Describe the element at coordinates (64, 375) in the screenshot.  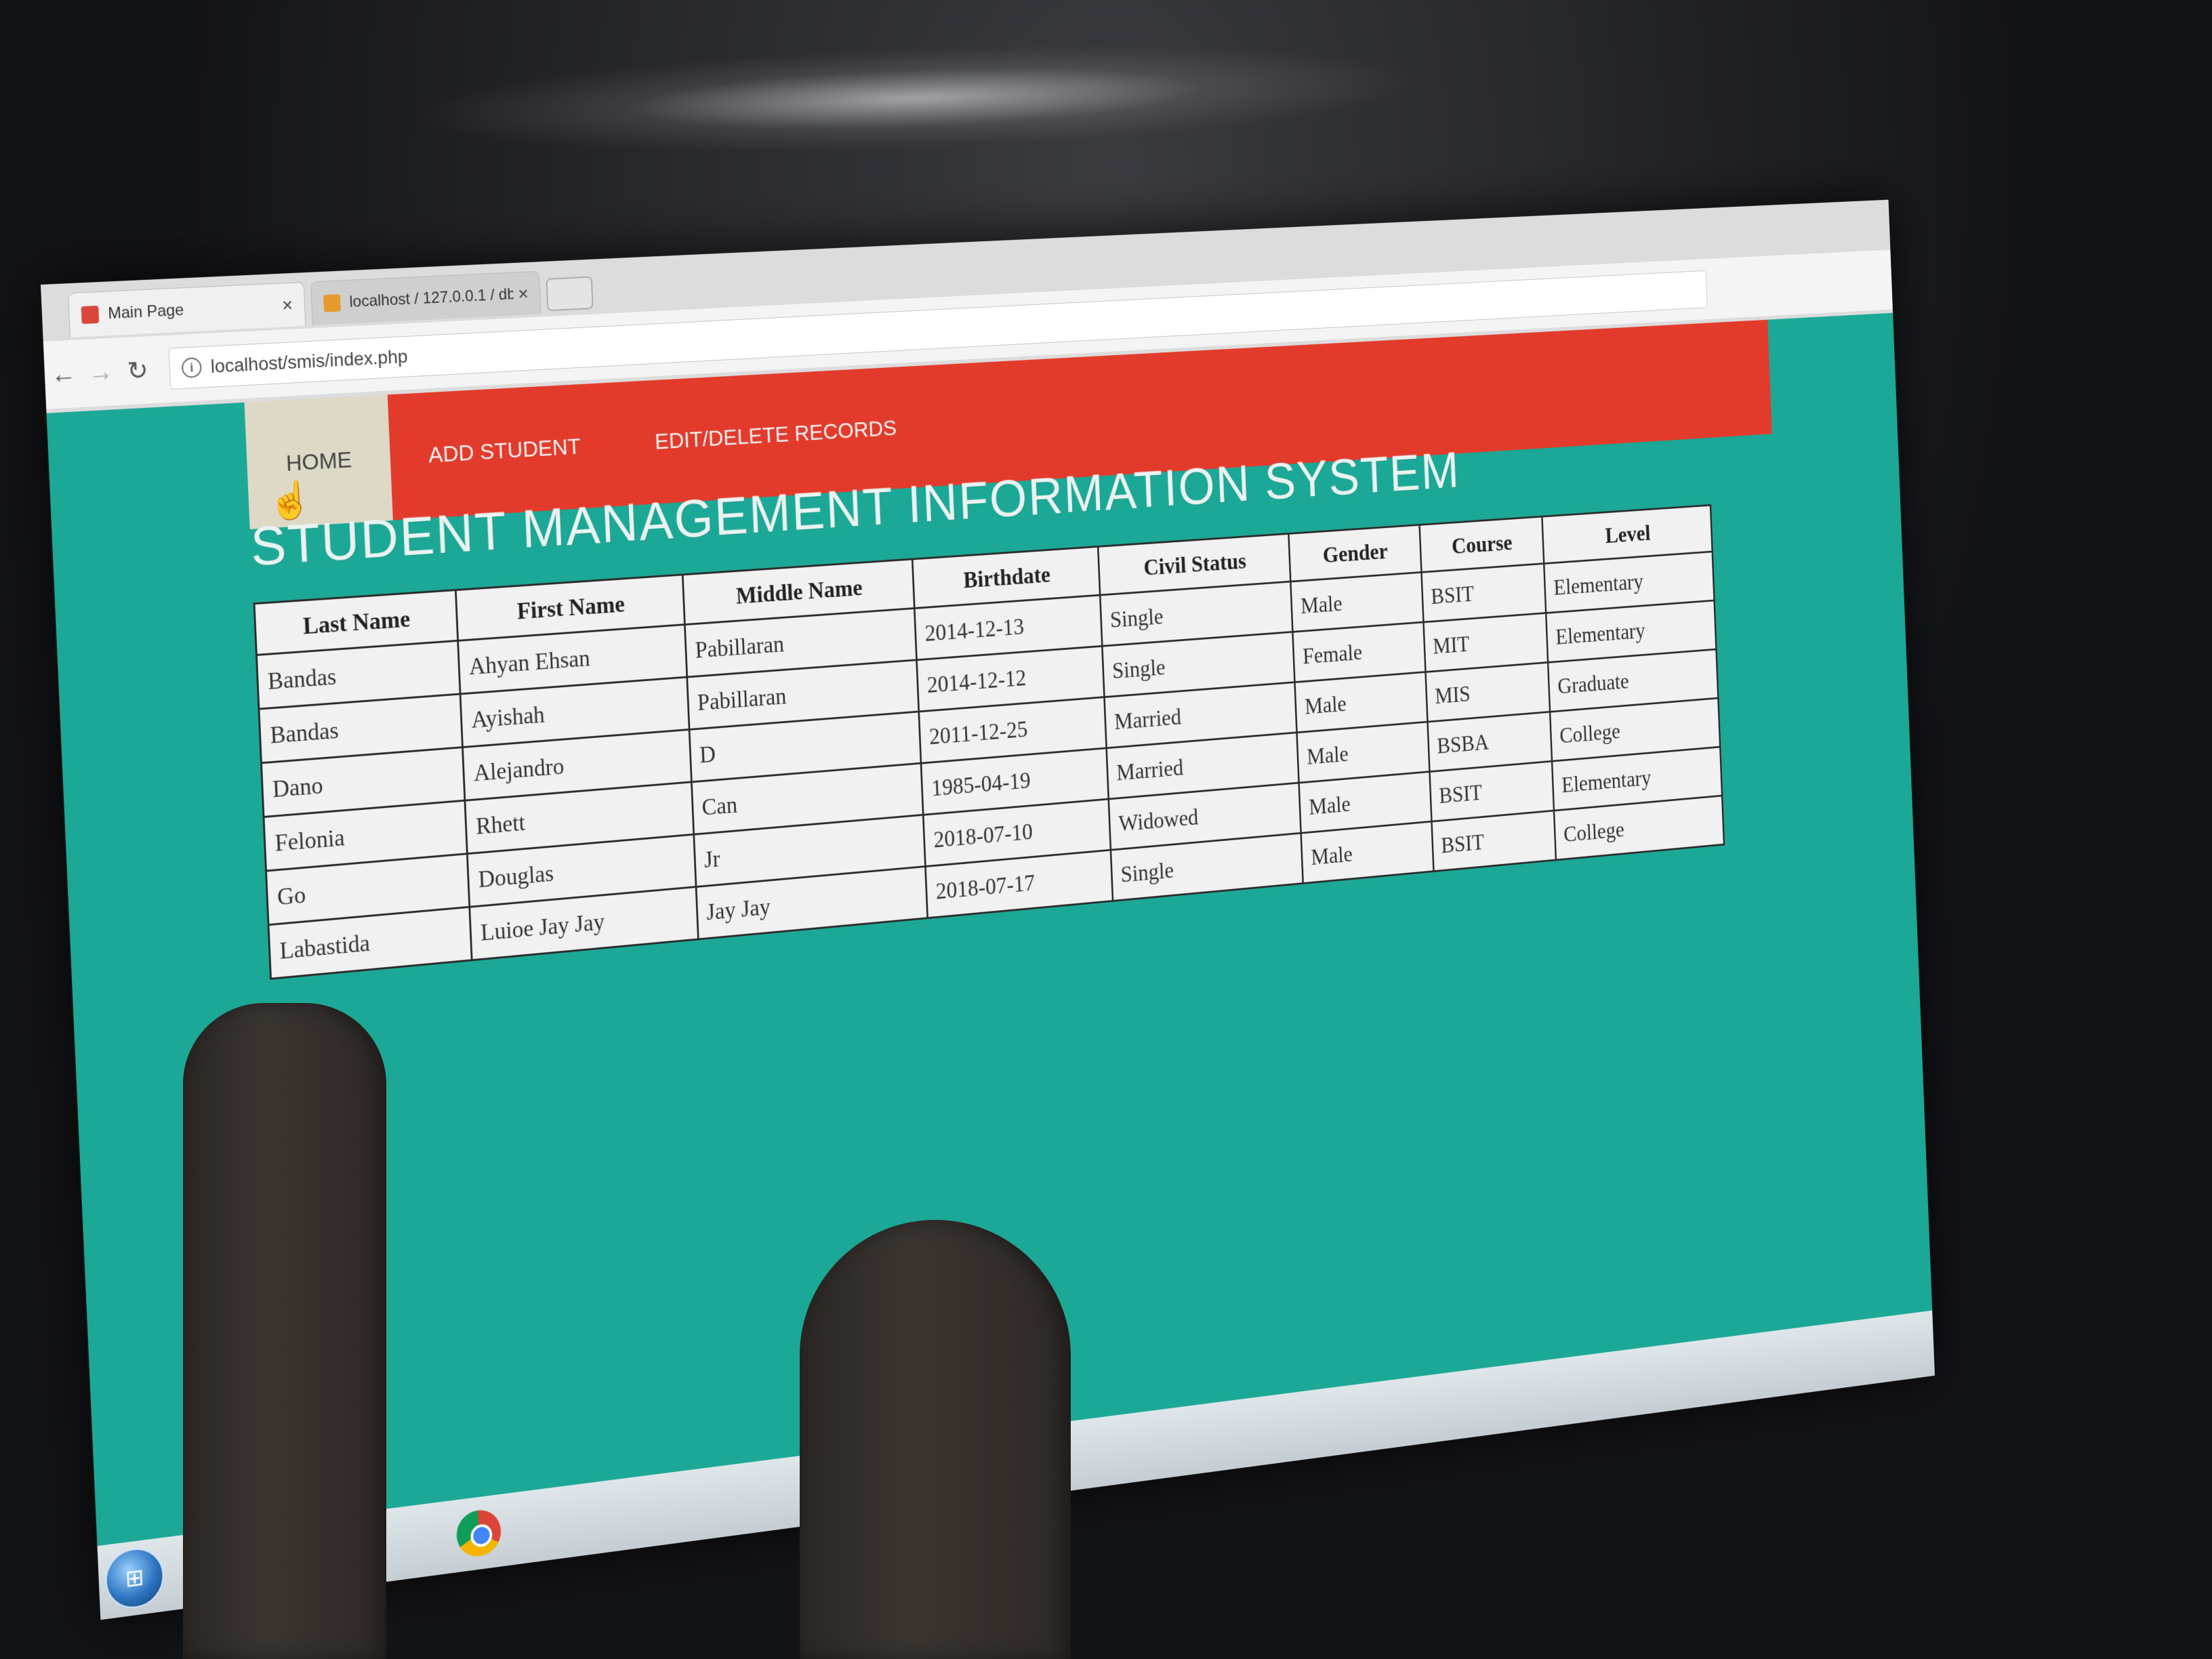
I see `back-arrow-icon: ←` at that location.